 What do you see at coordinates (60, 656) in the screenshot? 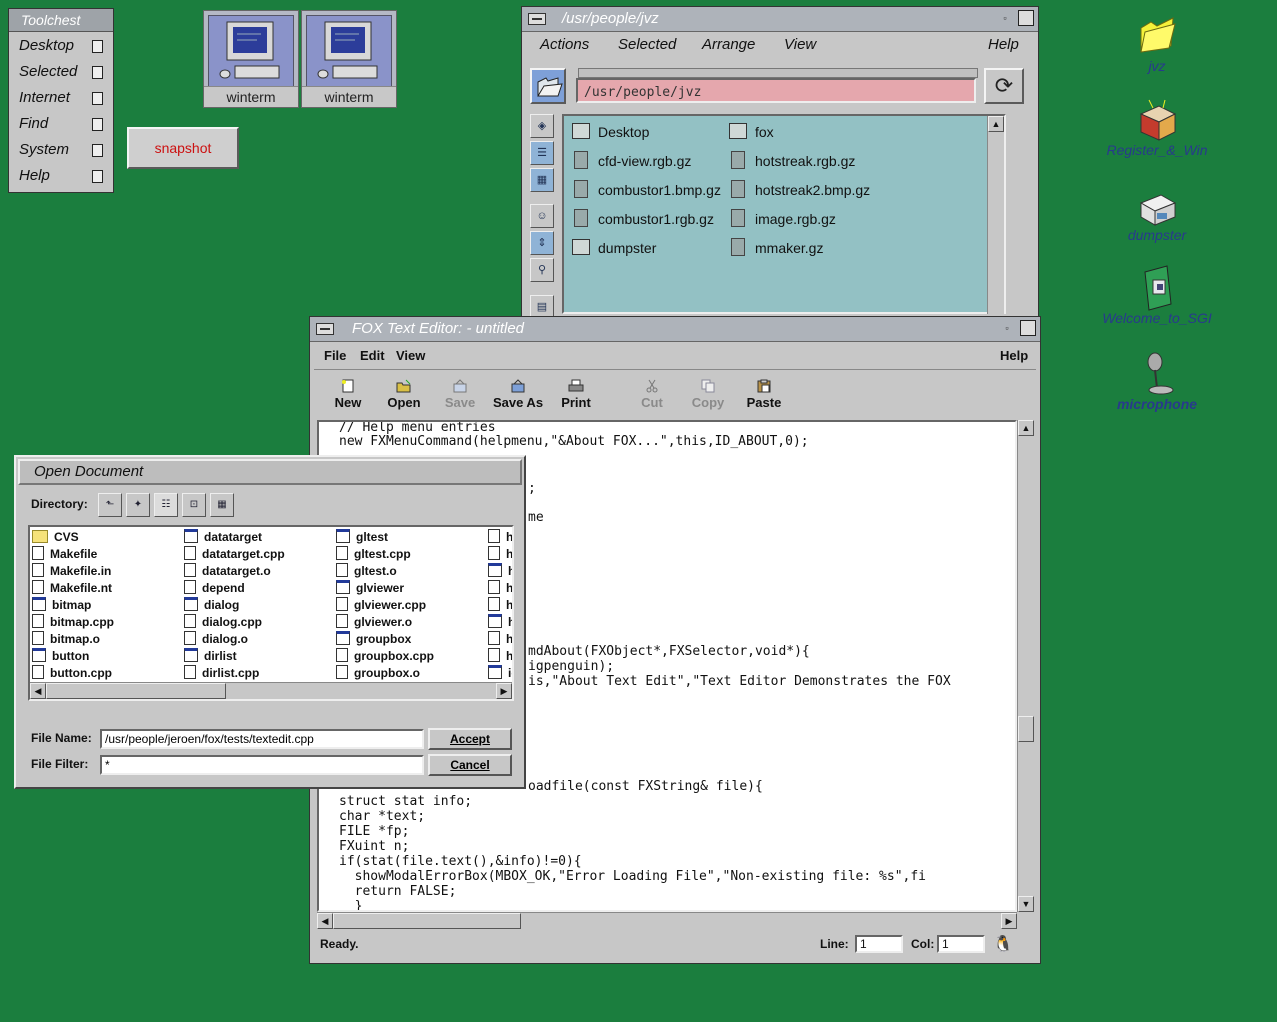
I see `file-item: button` at bounding box center [60, 656].